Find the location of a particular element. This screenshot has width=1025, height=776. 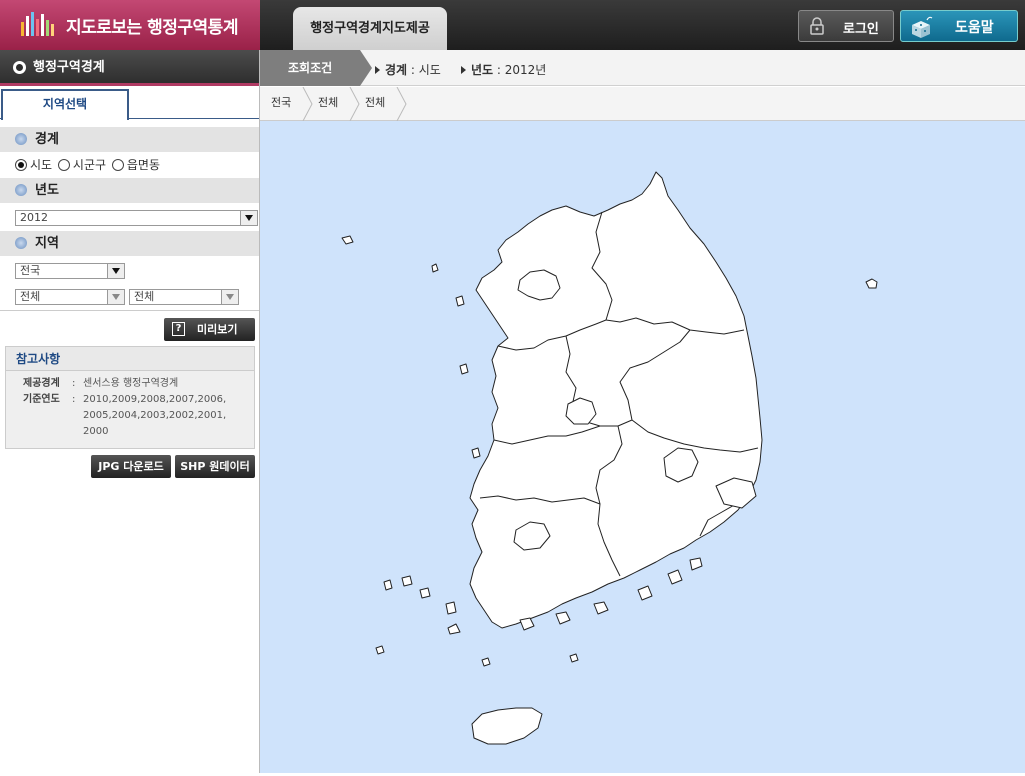

divider is located at coordinates (129, 310).